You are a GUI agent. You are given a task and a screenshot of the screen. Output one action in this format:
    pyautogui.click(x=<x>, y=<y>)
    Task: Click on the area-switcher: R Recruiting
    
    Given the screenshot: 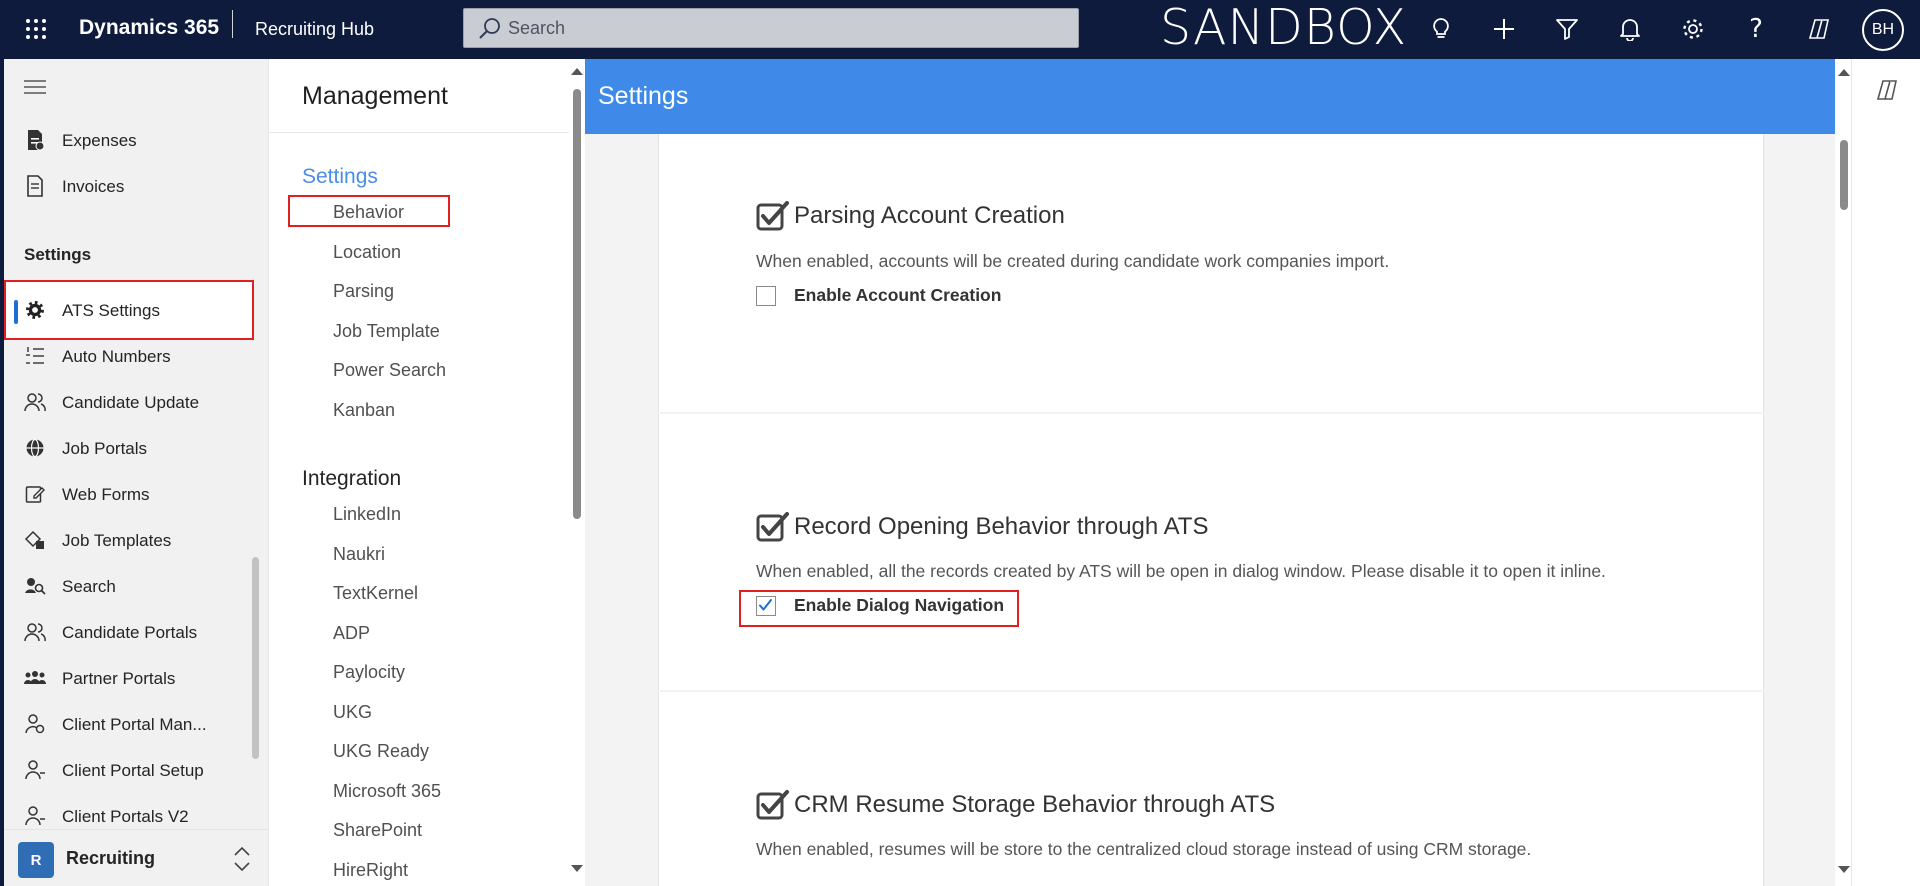 What is the action you would take?
    pyautogui.click(x=136, y=857)
    